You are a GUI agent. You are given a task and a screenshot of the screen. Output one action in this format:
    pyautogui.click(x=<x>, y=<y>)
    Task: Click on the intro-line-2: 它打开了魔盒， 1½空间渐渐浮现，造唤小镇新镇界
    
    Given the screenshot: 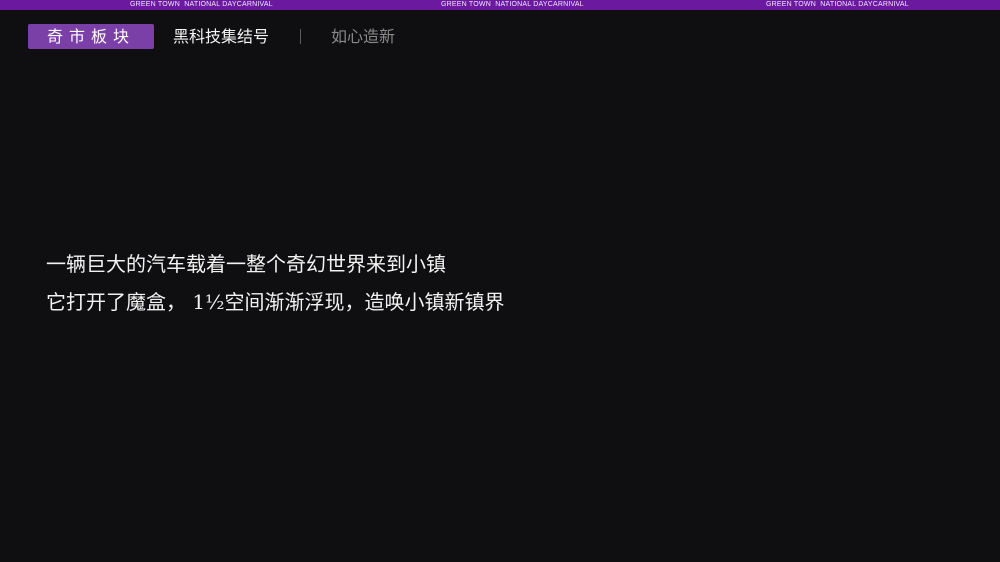 What is the action you would take?
    pyautogui.click(x=275, y=302)
    